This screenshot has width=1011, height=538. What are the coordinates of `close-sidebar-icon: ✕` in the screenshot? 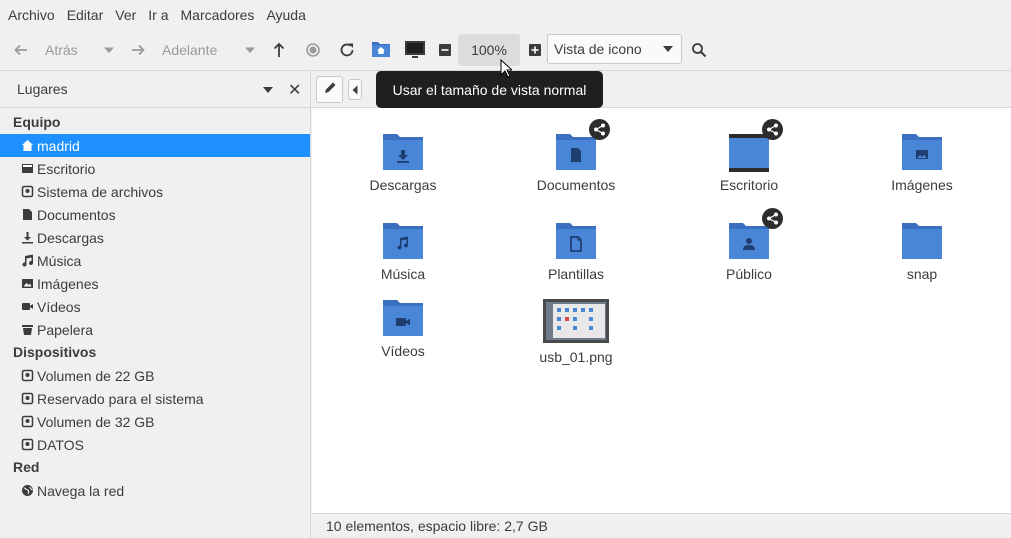 It's located at (294, 90).